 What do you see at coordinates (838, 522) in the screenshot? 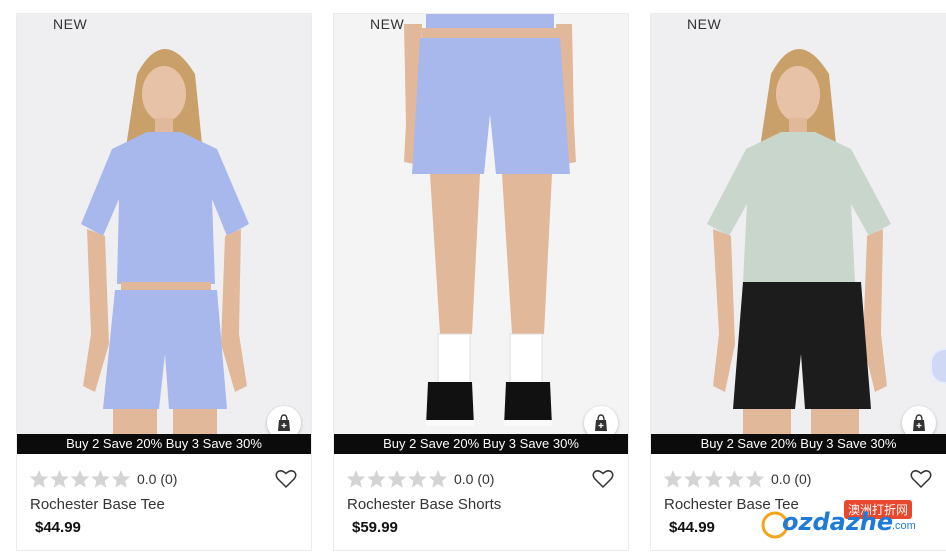
I see `watermark-brand: ozdazhe` at bounding box center [838, 522].